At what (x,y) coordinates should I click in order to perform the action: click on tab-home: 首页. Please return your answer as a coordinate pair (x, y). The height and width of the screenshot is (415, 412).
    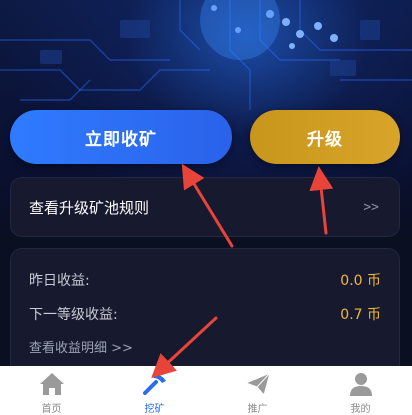
    Looking at the image, I should click on (52, 392).